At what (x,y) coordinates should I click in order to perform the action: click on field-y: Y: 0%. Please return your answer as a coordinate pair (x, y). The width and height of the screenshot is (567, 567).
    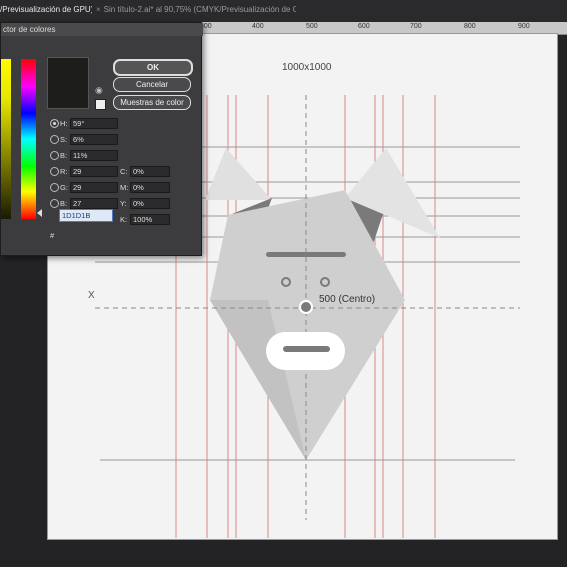
    Looking at the image, I should click on (150, 203).